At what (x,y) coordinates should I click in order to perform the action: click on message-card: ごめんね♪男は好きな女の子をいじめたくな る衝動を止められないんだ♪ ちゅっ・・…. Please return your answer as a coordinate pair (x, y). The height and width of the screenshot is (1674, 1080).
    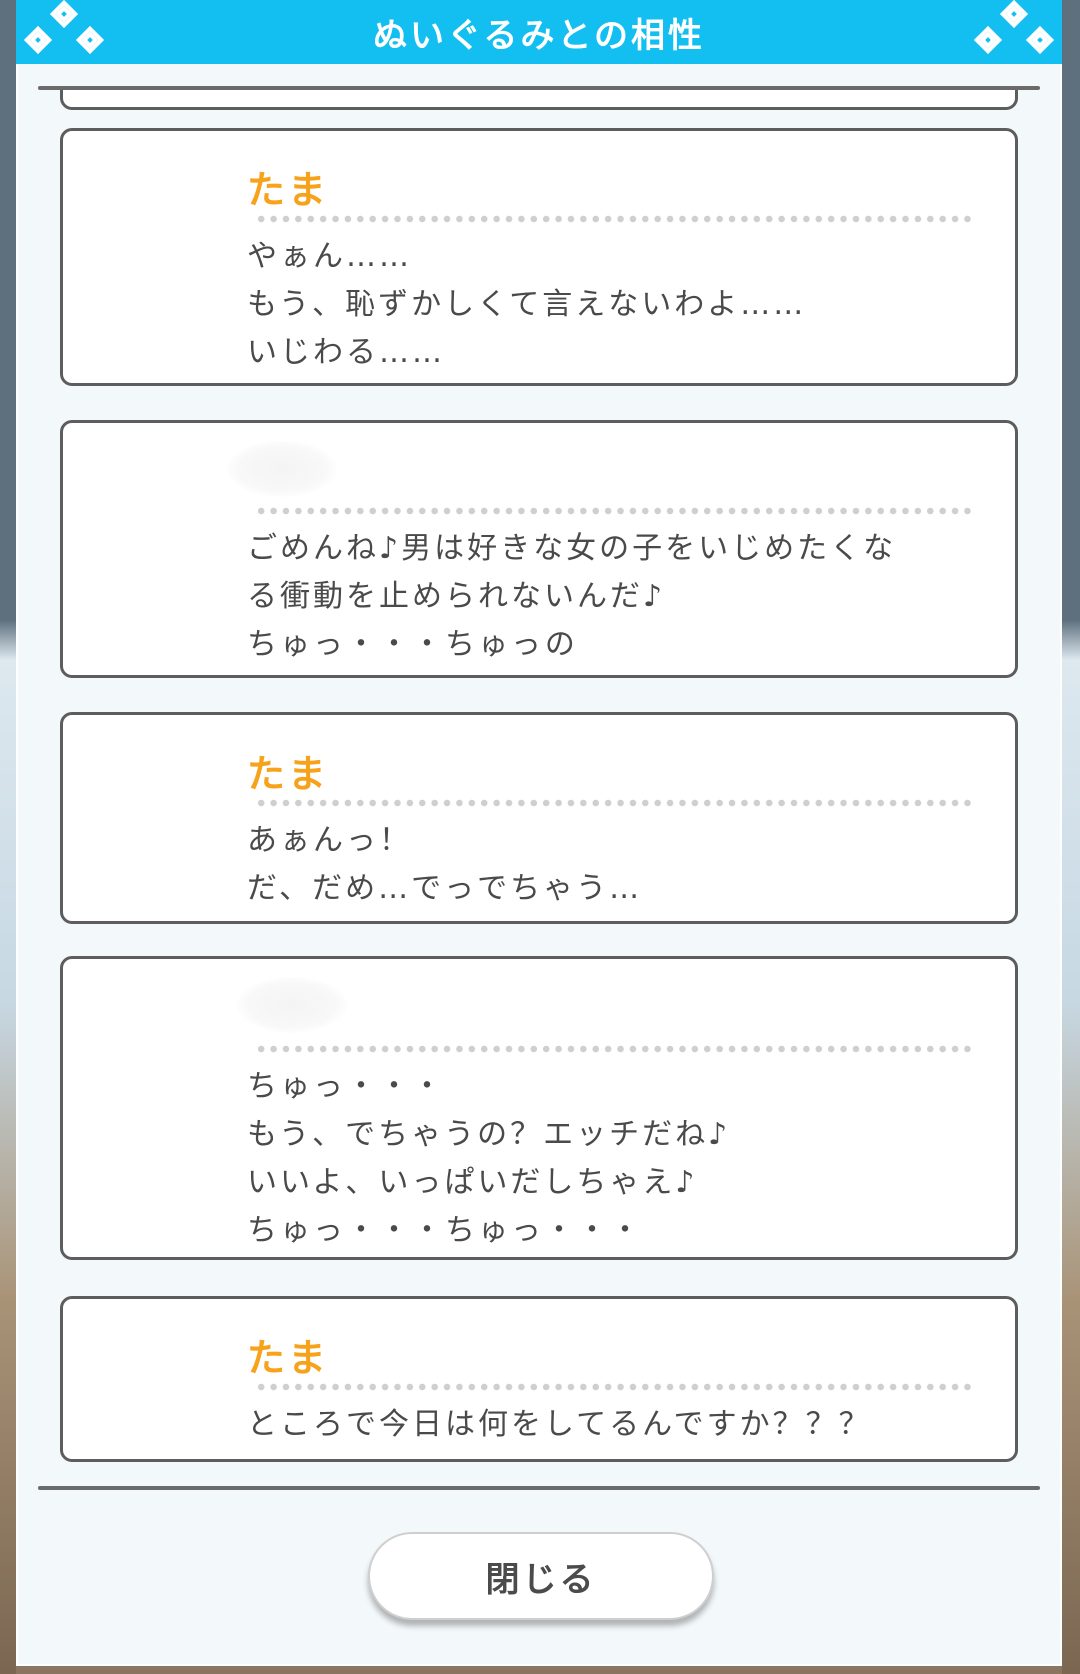
    Looking at the image, I should click on (539, 549).